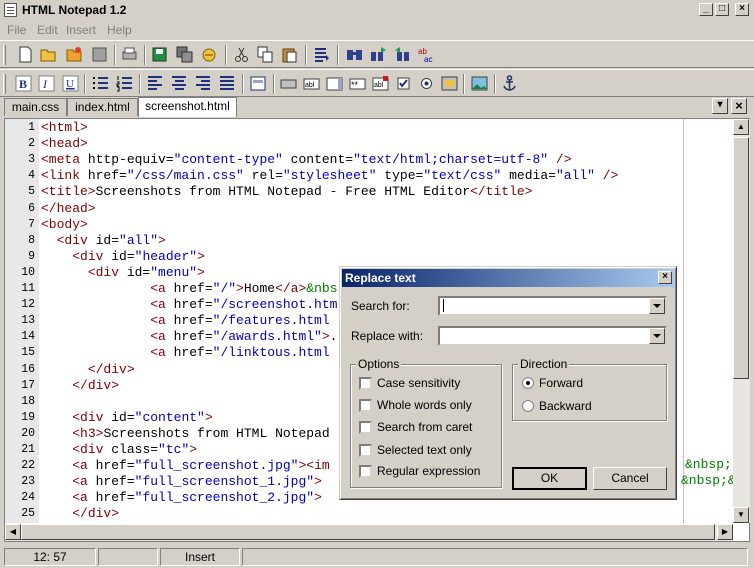 The height and width of the screenshot is (568, 754). What do you see at coordinates (365, 450) in the screenshot?
I see `selected-text-checkbox` at bounding box center [365, 450].